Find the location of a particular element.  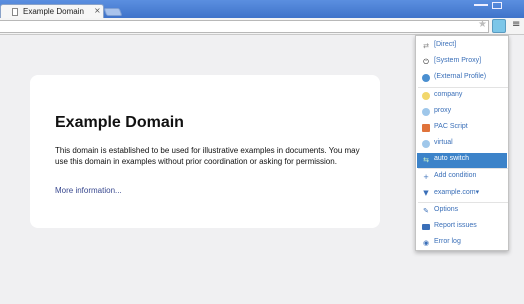

circle-arrow-icon: ◉ is located at coordinates (426, 243).